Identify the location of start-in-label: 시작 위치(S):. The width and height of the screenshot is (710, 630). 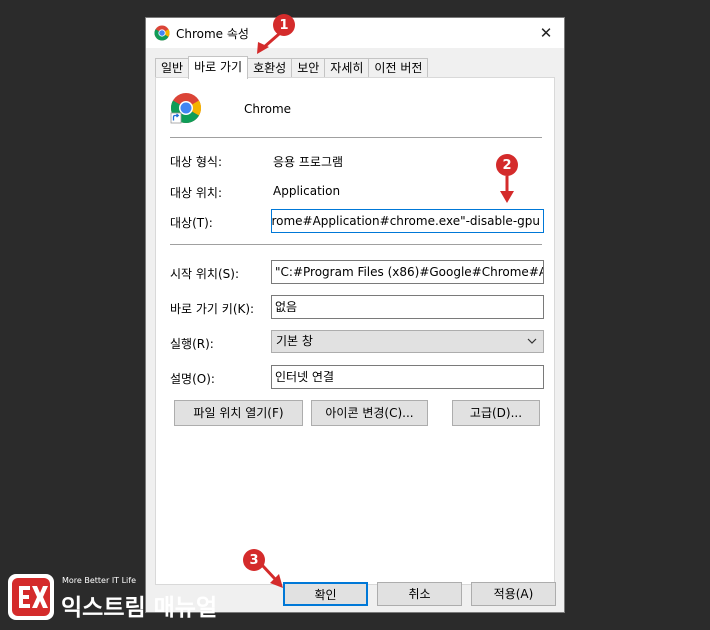
(204, 274).